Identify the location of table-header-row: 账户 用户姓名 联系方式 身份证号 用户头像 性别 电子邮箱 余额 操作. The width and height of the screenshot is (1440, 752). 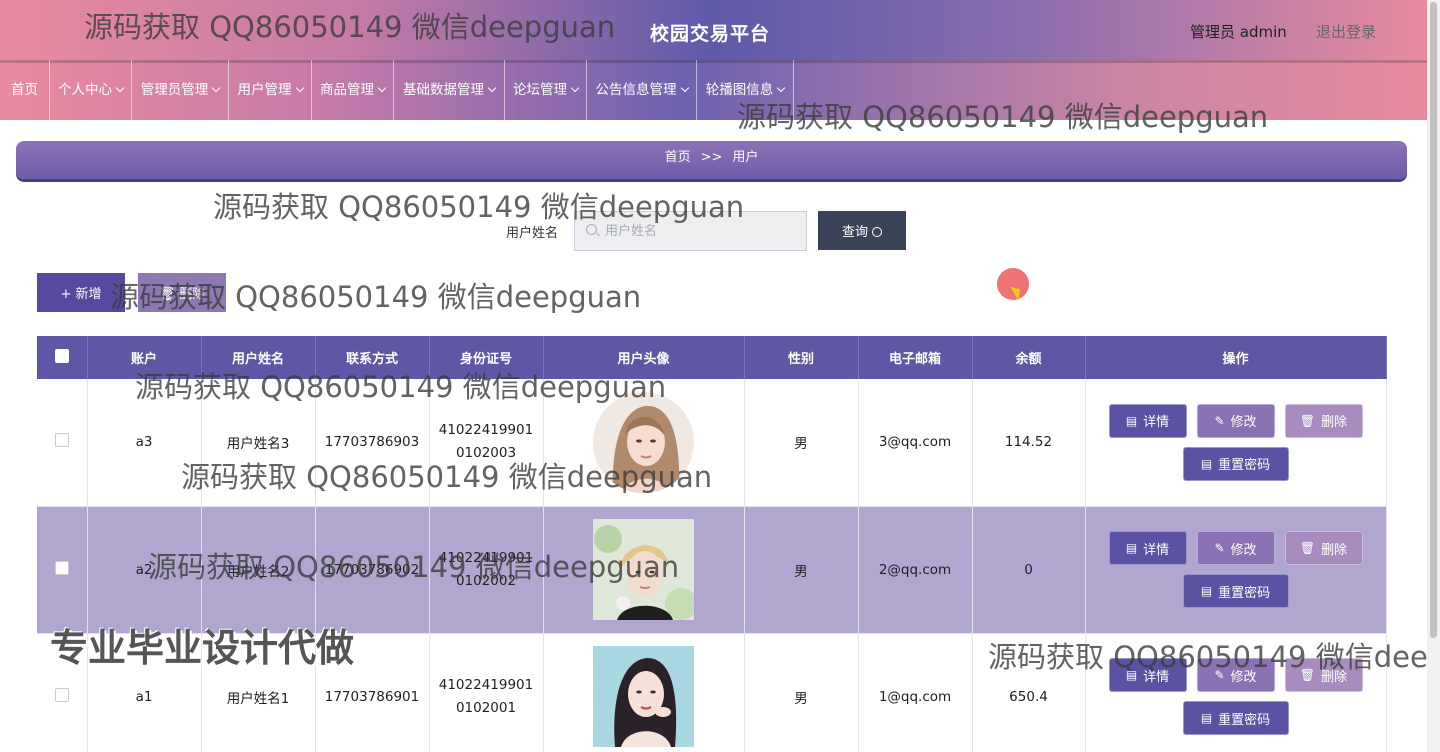
(712, 357).